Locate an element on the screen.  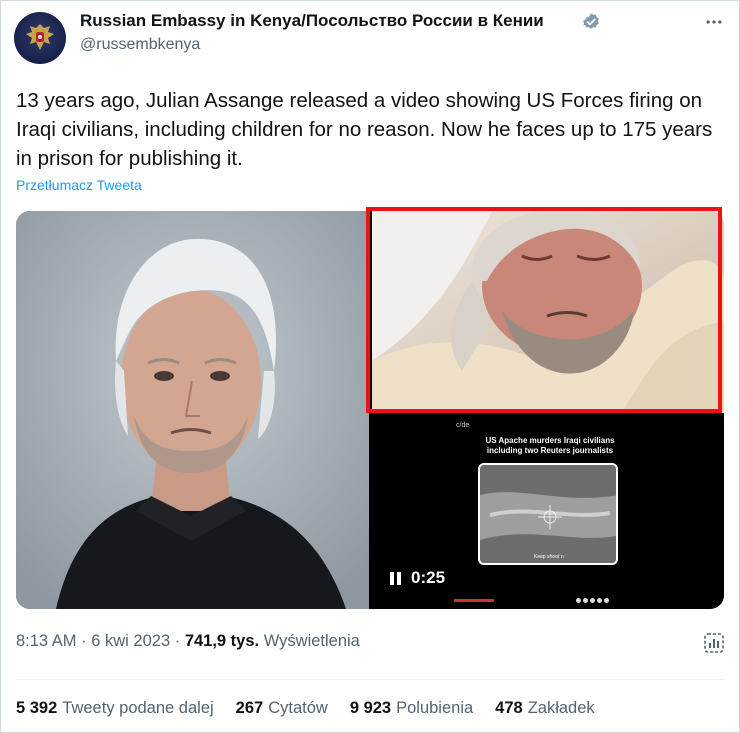
pause-icon is located at coordinates (395, 578).